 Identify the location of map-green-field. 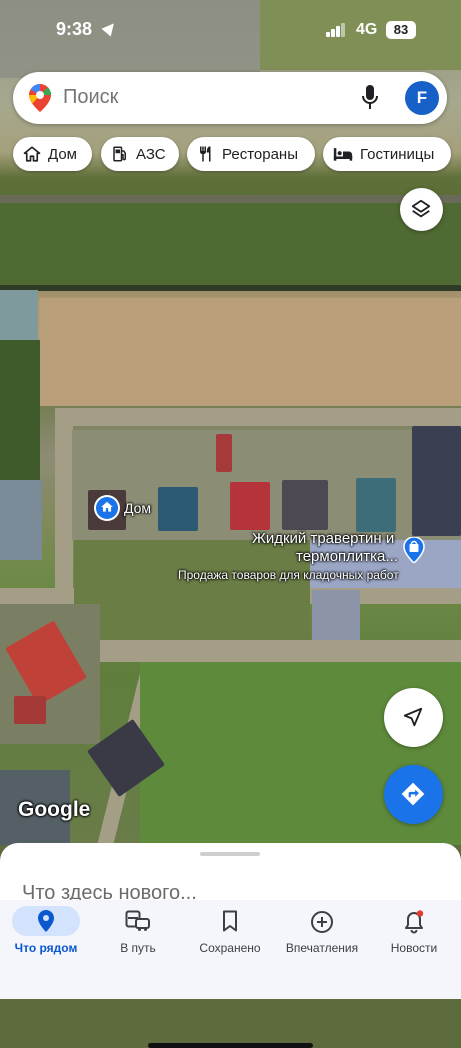
(230, 244).